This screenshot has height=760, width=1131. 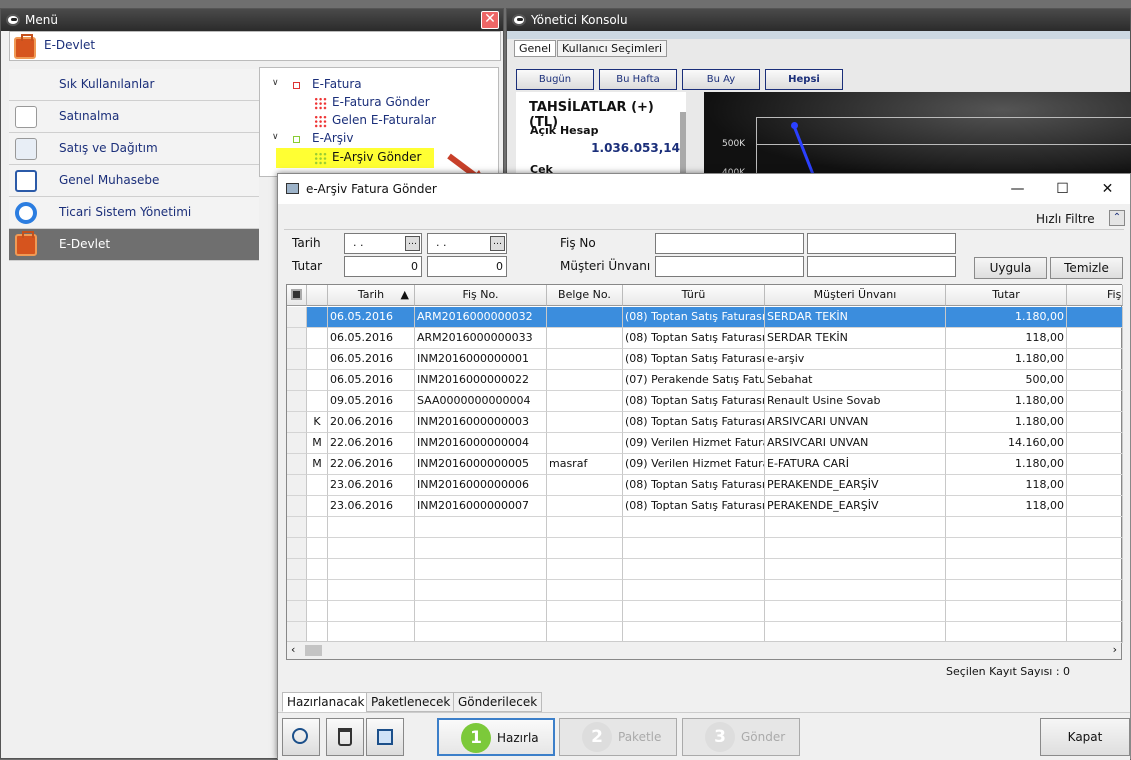 I want to click on step-2-icon: 2, so click(x=597, y=737).